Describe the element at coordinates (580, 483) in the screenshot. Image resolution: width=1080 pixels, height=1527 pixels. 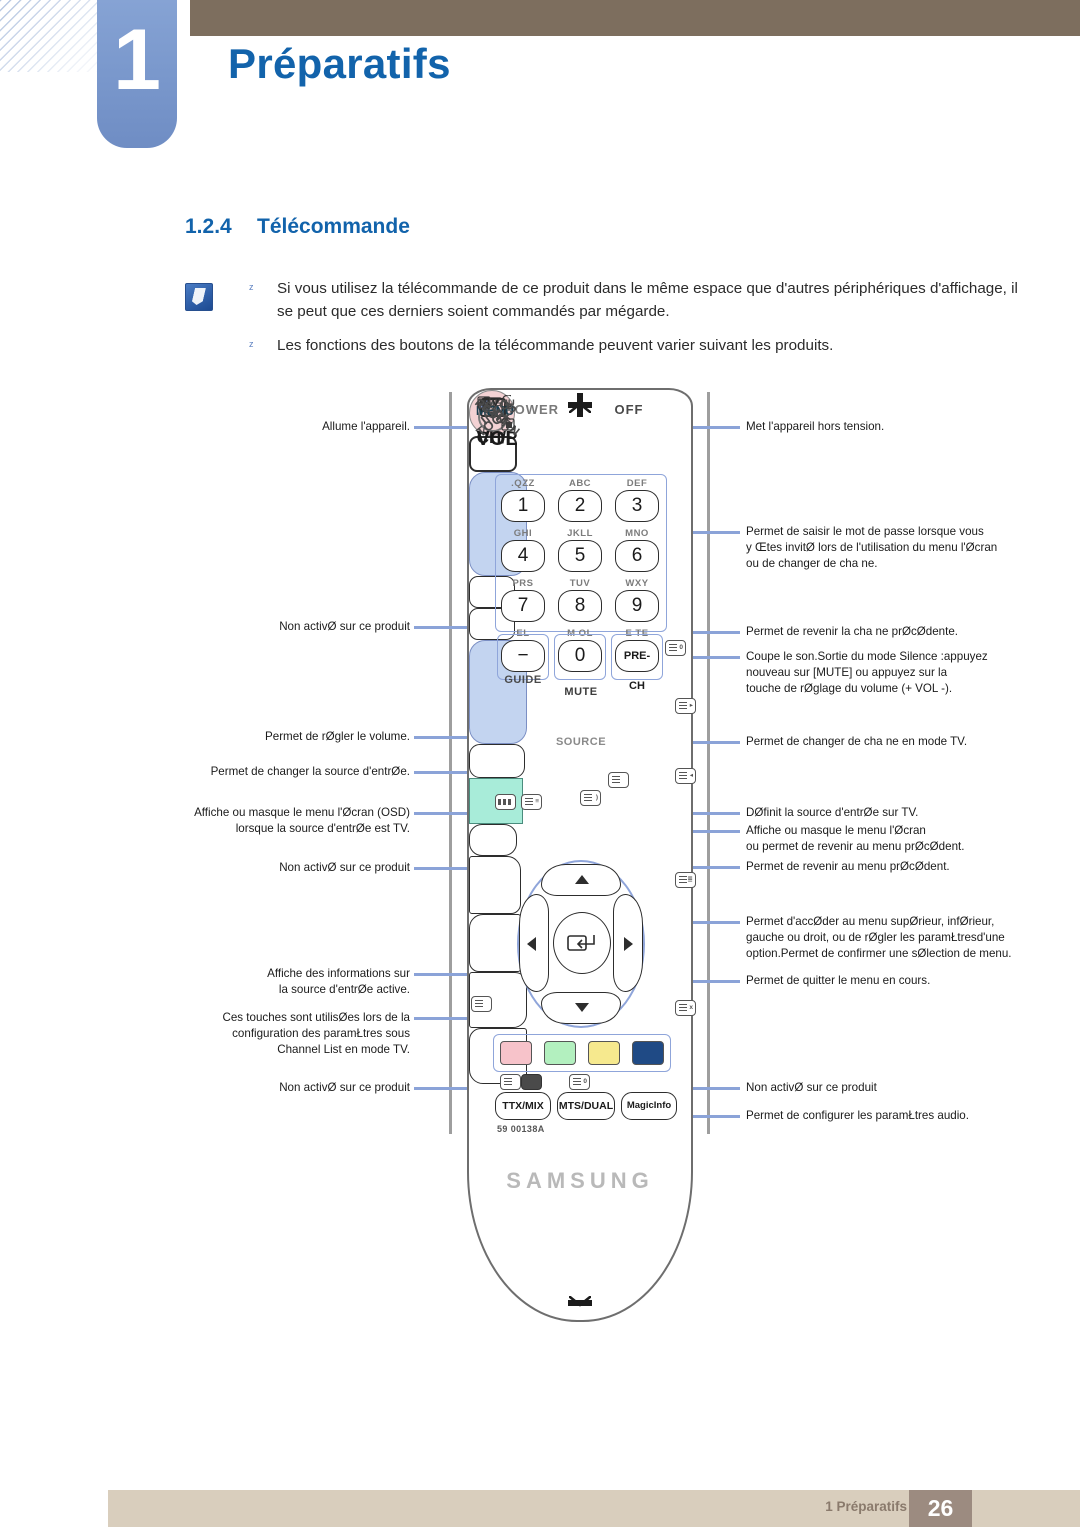
I see `key-2-letters: ABC` at that location.